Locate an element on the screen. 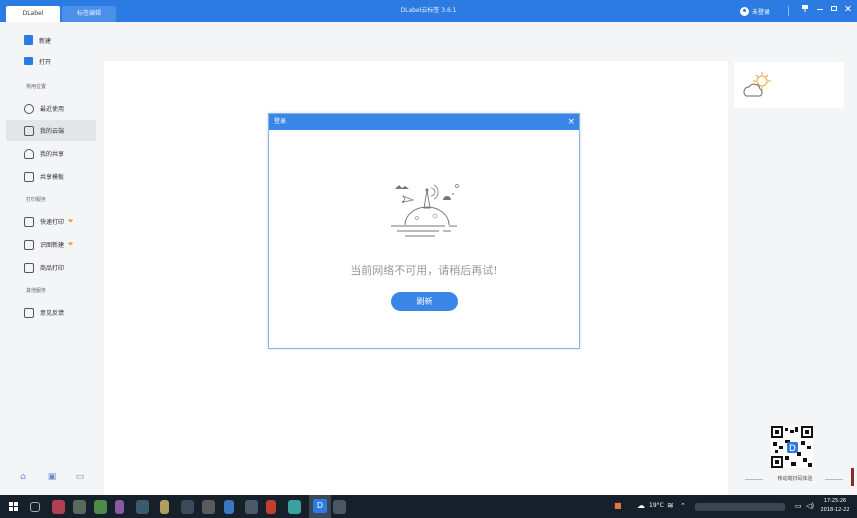 The image size is (857, 518). sidebar-item-label: 共享模板 is located at coordinates (52, 177).